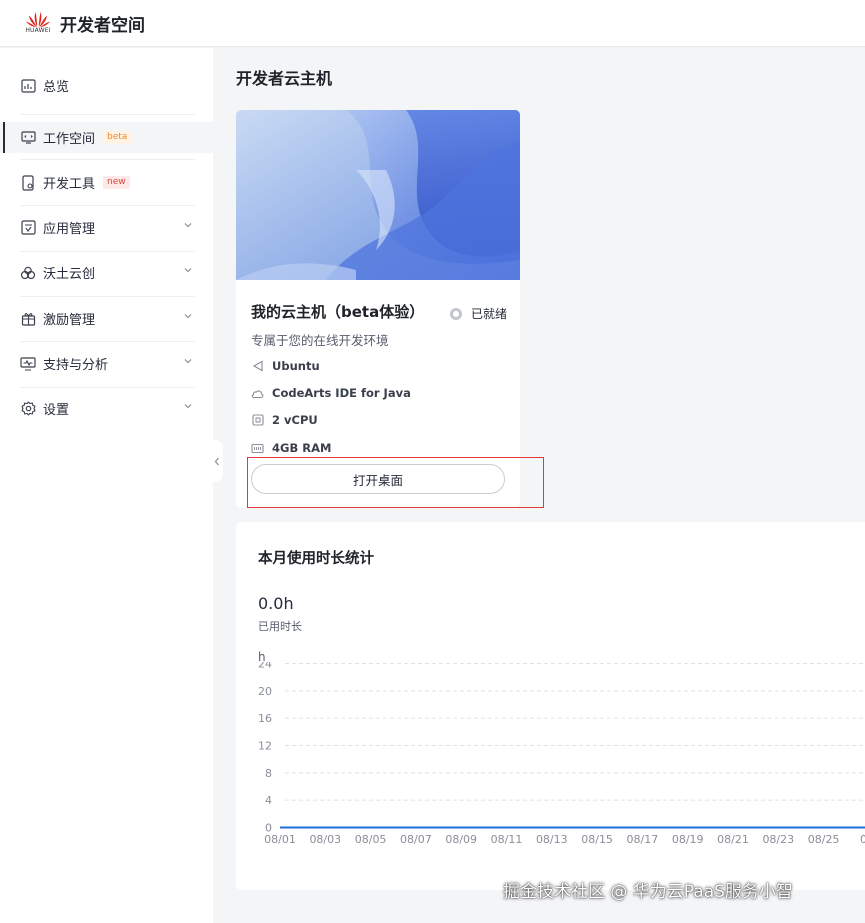 The image size is (865, 923). I want to click on open-desktop-button: 打开桌面, so click(378, 479).